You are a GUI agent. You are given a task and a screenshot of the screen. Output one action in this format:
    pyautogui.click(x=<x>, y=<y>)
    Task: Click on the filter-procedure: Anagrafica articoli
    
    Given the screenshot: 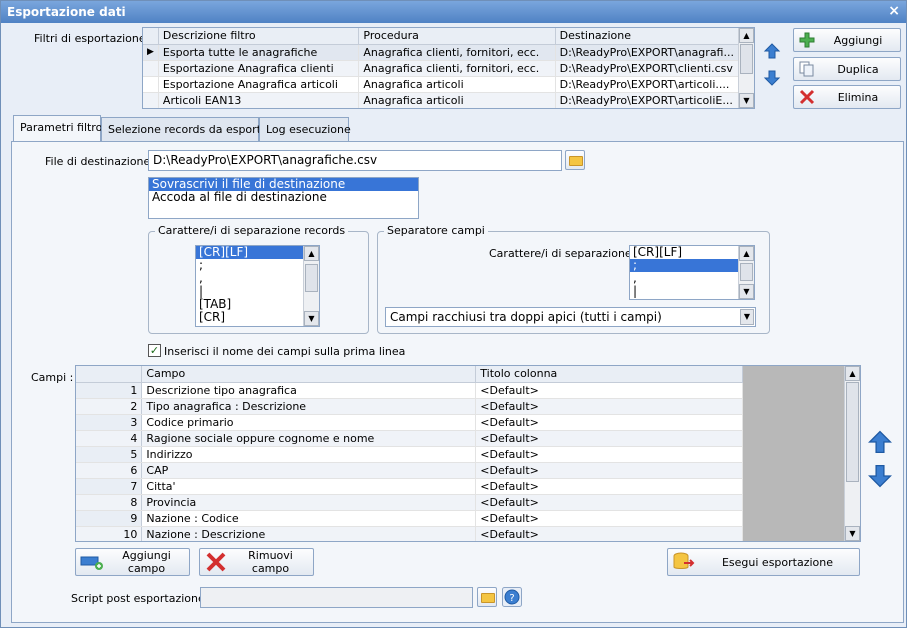 What is the action you would take?
    pyautogui.click(x=457, y=84)
    